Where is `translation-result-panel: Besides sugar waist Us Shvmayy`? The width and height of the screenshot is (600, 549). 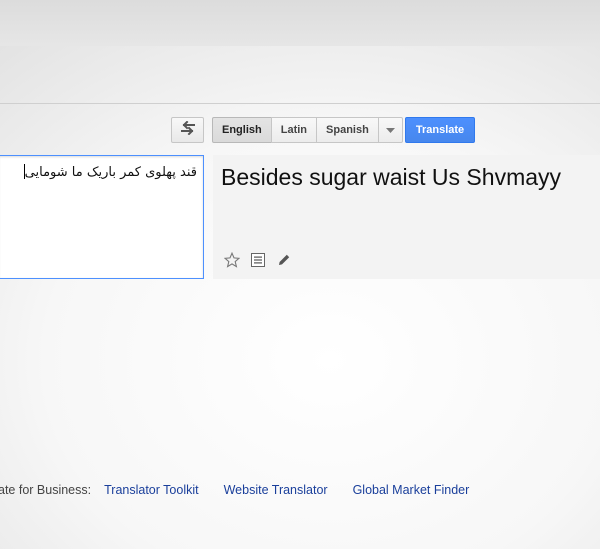
translation-result-panel: Besides sugar waist Us Shvmayy is located at coordinates (406, 217).